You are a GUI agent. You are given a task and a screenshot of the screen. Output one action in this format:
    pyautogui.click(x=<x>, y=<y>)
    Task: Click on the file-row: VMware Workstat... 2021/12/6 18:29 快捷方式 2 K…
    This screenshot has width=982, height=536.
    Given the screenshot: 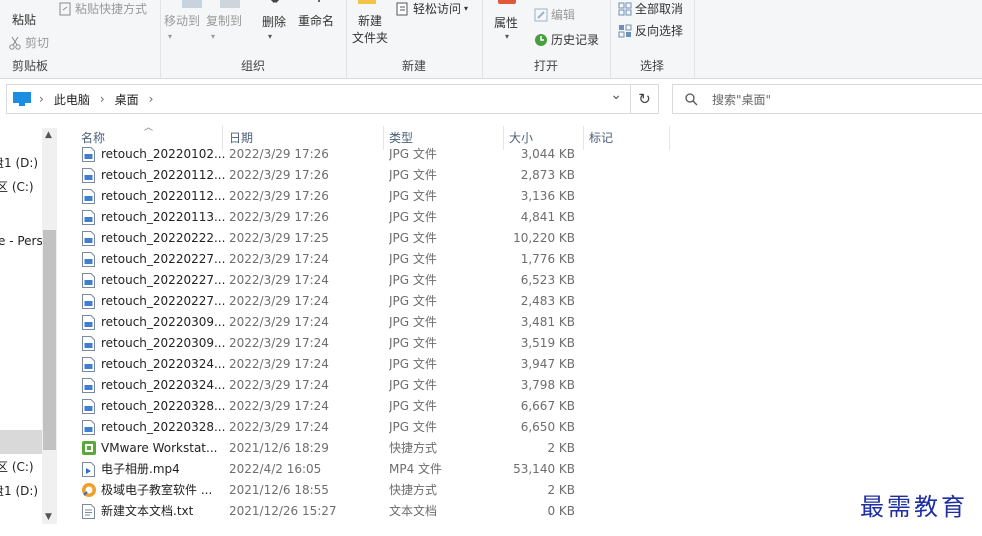 What is the action you would take?
    pyautogui.click(x=371, y=448)
    